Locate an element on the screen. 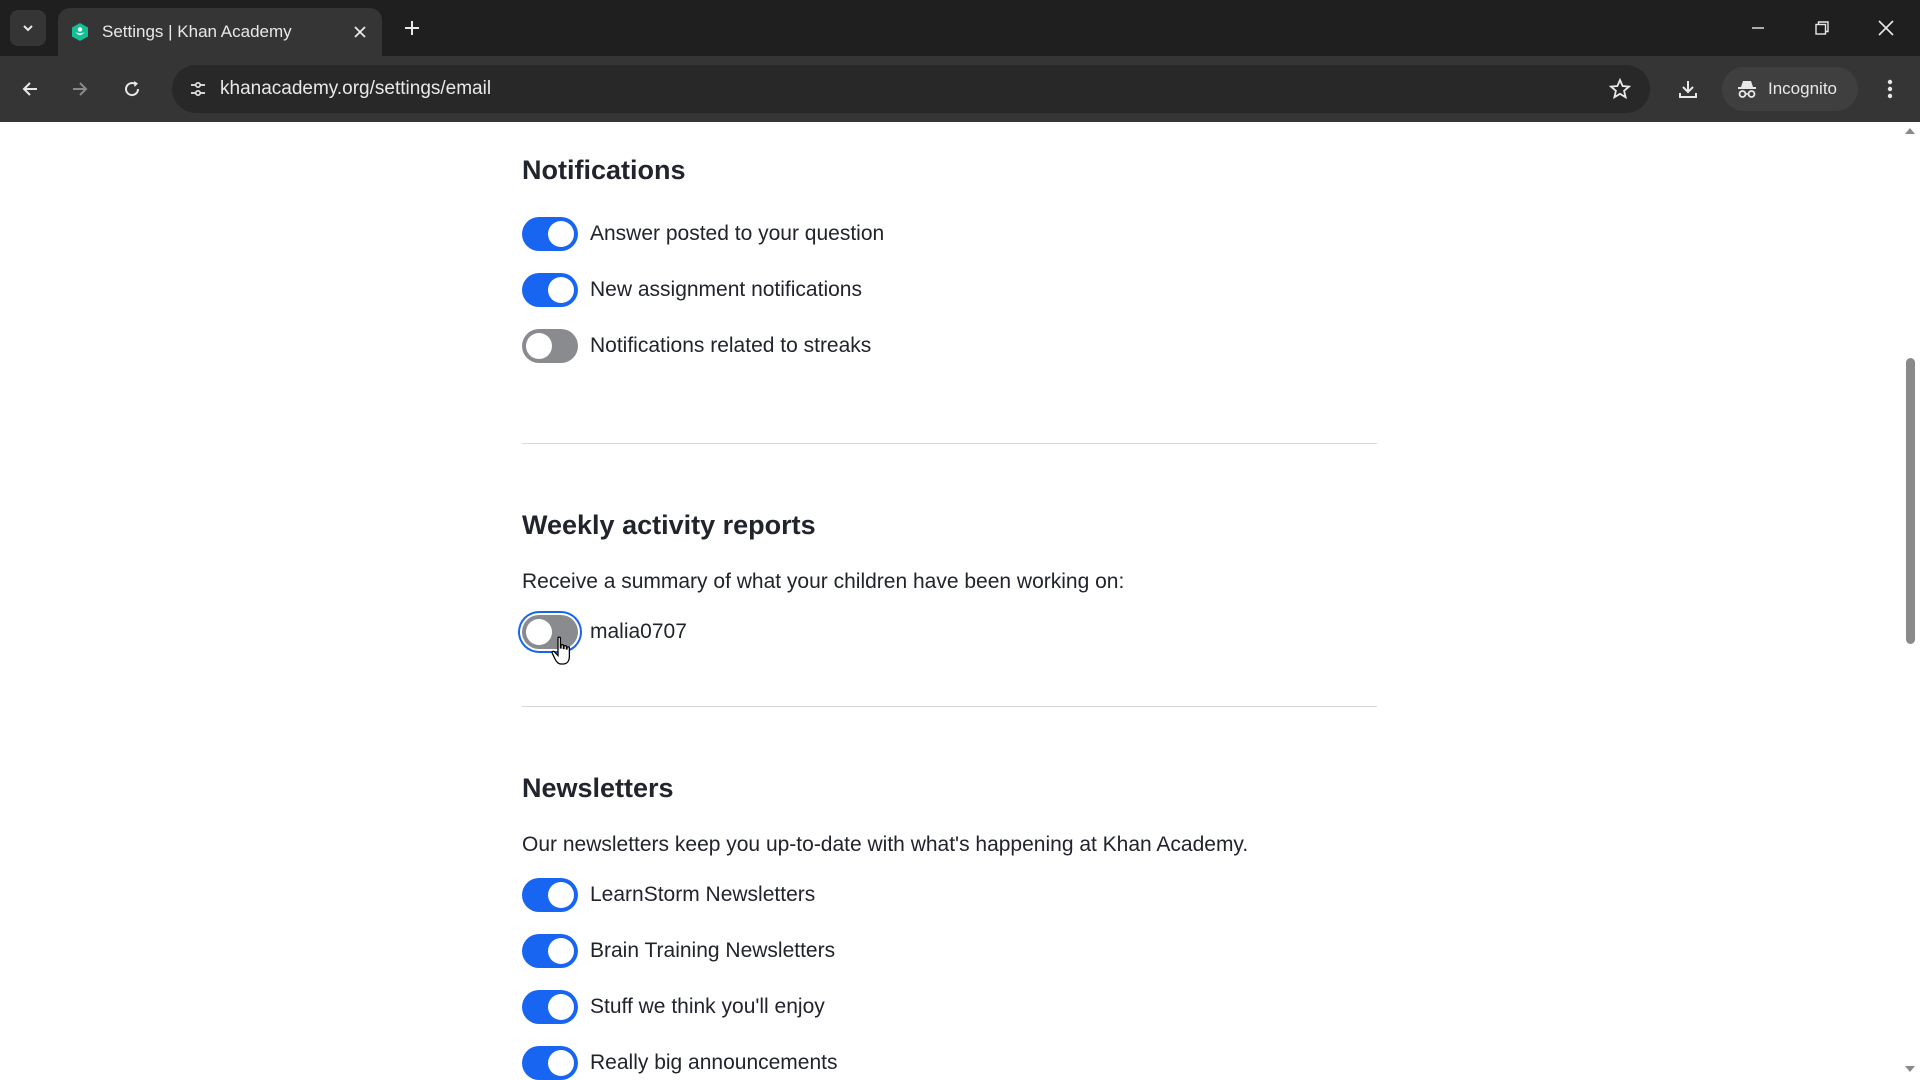 The image size is (1920, 1080). scroll-down-arrow-icon is located at coordinates (1910, 1069).